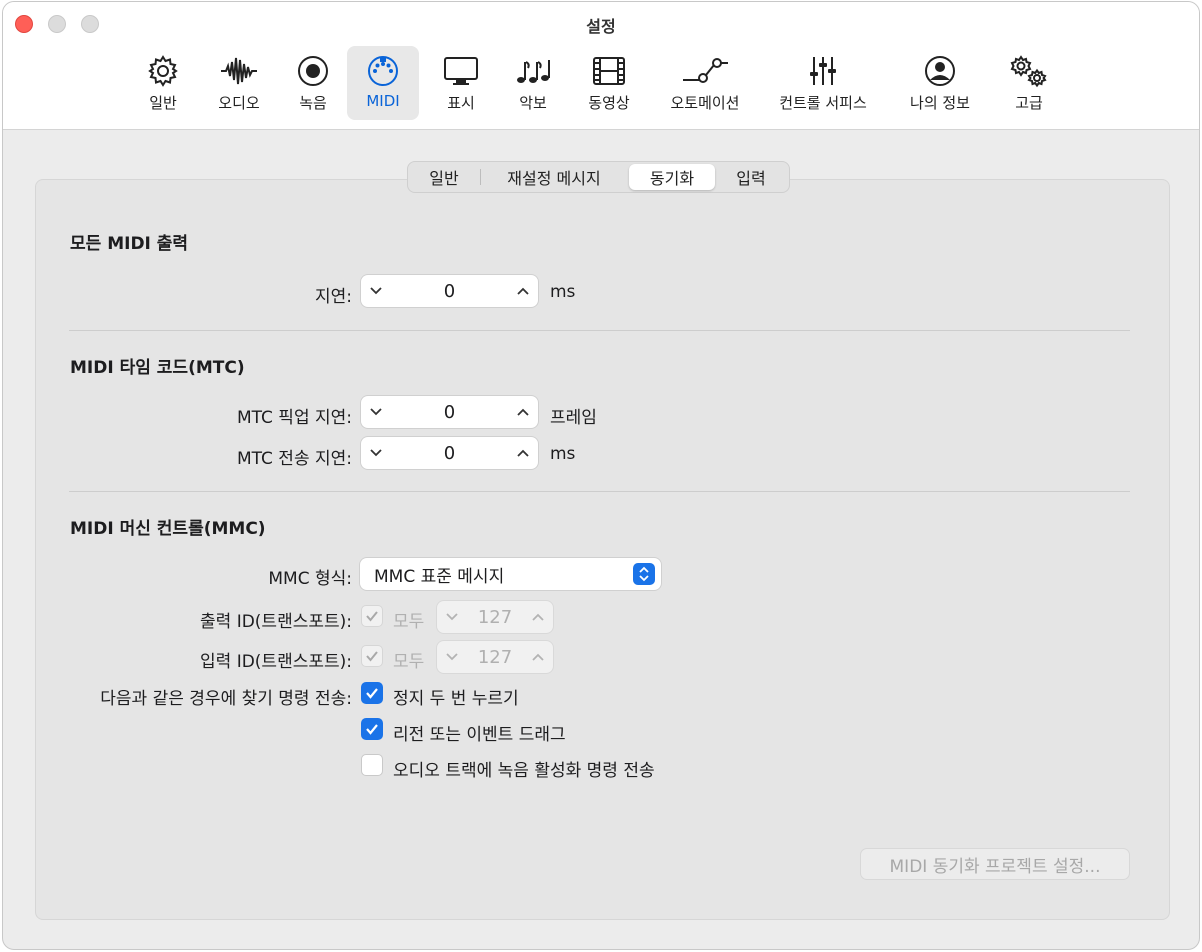 The height and width of the screenshot is (952, 1202). I want to click on toolbar-item-display: 표시, so click(461, 83).